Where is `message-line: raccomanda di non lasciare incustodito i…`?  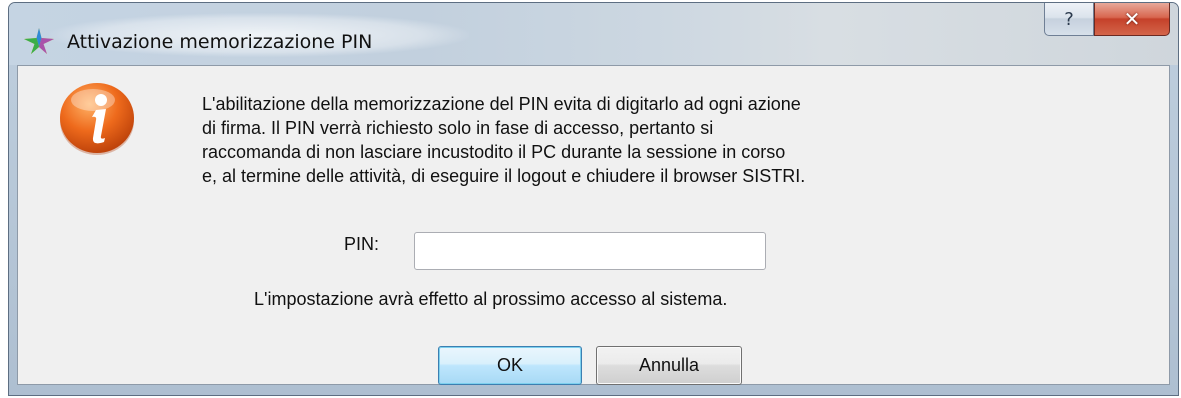
message-line: raccomanda di non lasciare incustodito i… is located at coordinates (494, 152).